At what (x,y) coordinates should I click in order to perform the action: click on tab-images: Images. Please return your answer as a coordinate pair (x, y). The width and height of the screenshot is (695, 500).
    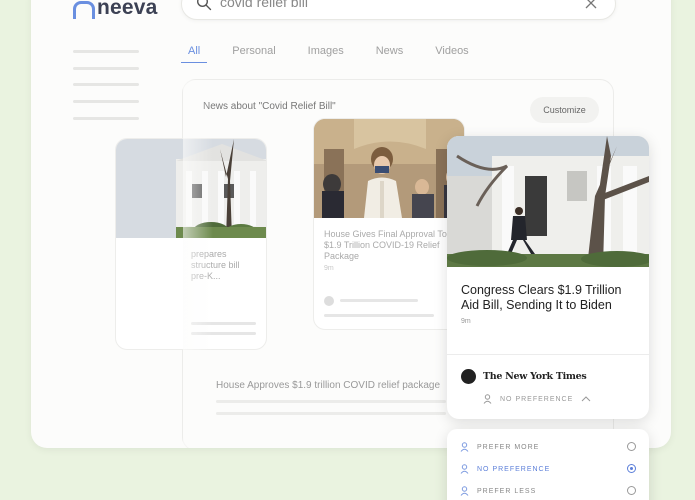
    Looking at the image, I should click on (326, 54).